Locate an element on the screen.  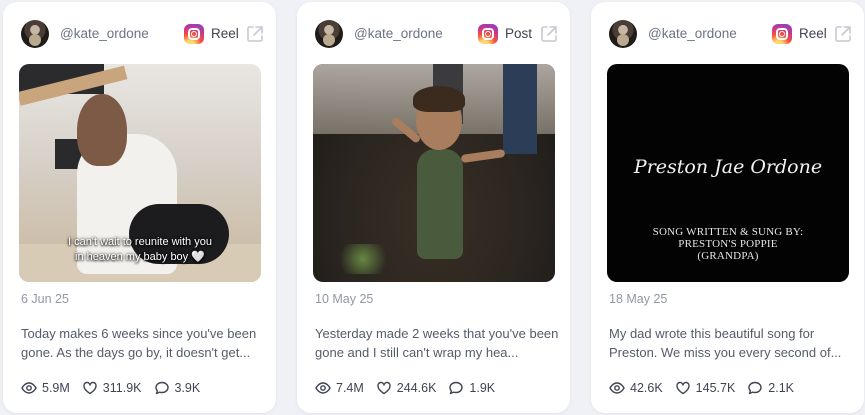
post-stats: 5.9M 311.9K 3.9K is located at coordinates (116, 388).